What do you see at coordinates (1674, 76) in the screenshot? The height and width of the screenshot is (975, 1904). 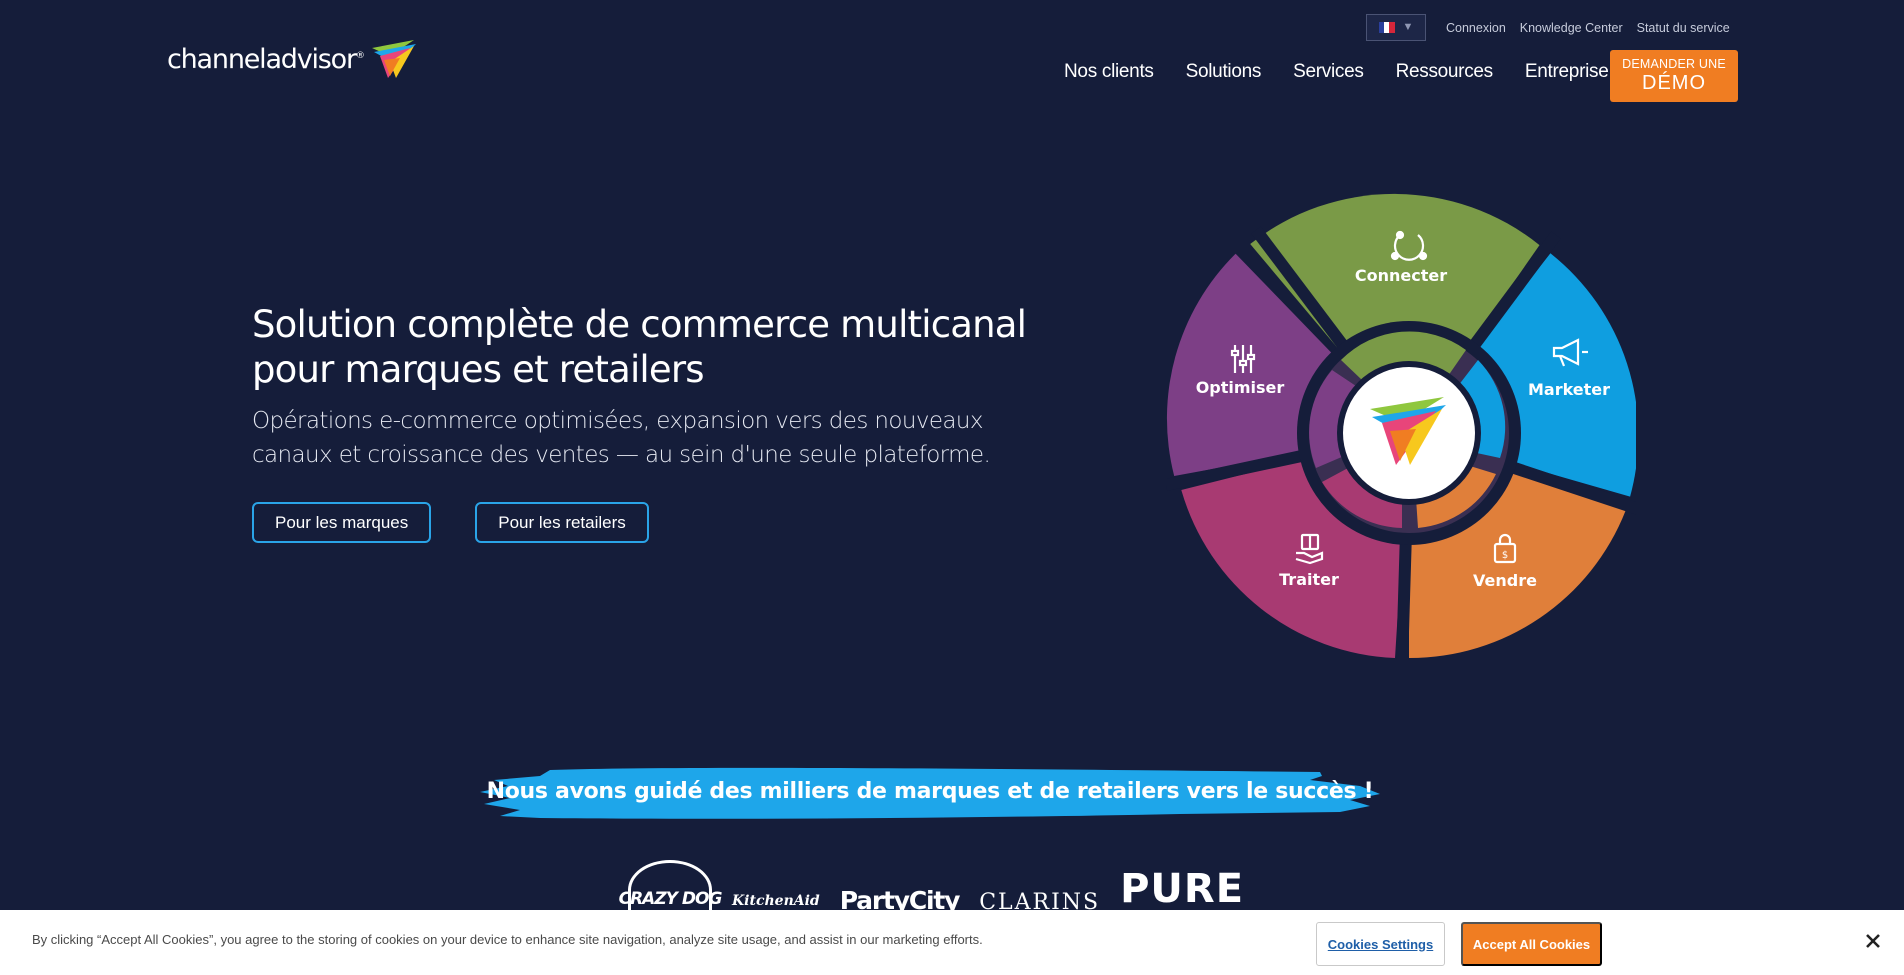 I see `request-demo-button: DEMANDER UNE DÉMO` at bounding box center [1674, 76].